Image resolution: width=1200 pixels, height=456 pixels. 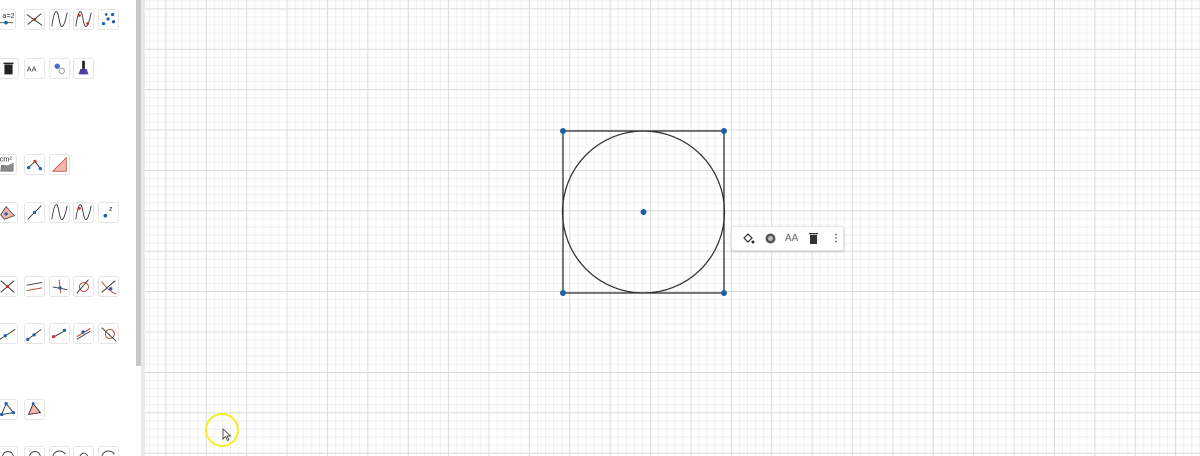 I want to click on more-options-icon: ⋮, so click(x=836, y=238).